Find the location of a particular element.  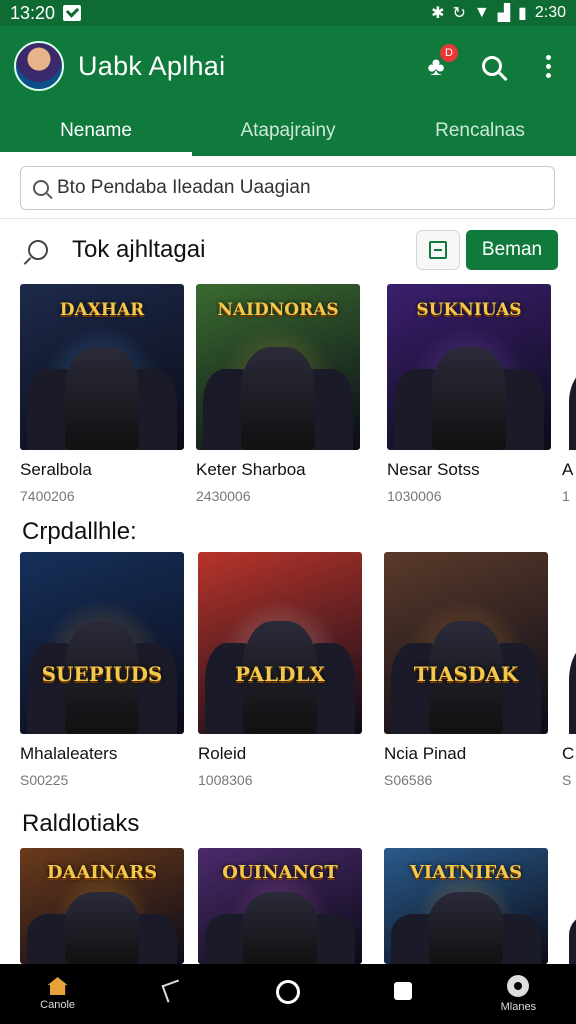

game-meta: S is located at coordinates (567, 780).